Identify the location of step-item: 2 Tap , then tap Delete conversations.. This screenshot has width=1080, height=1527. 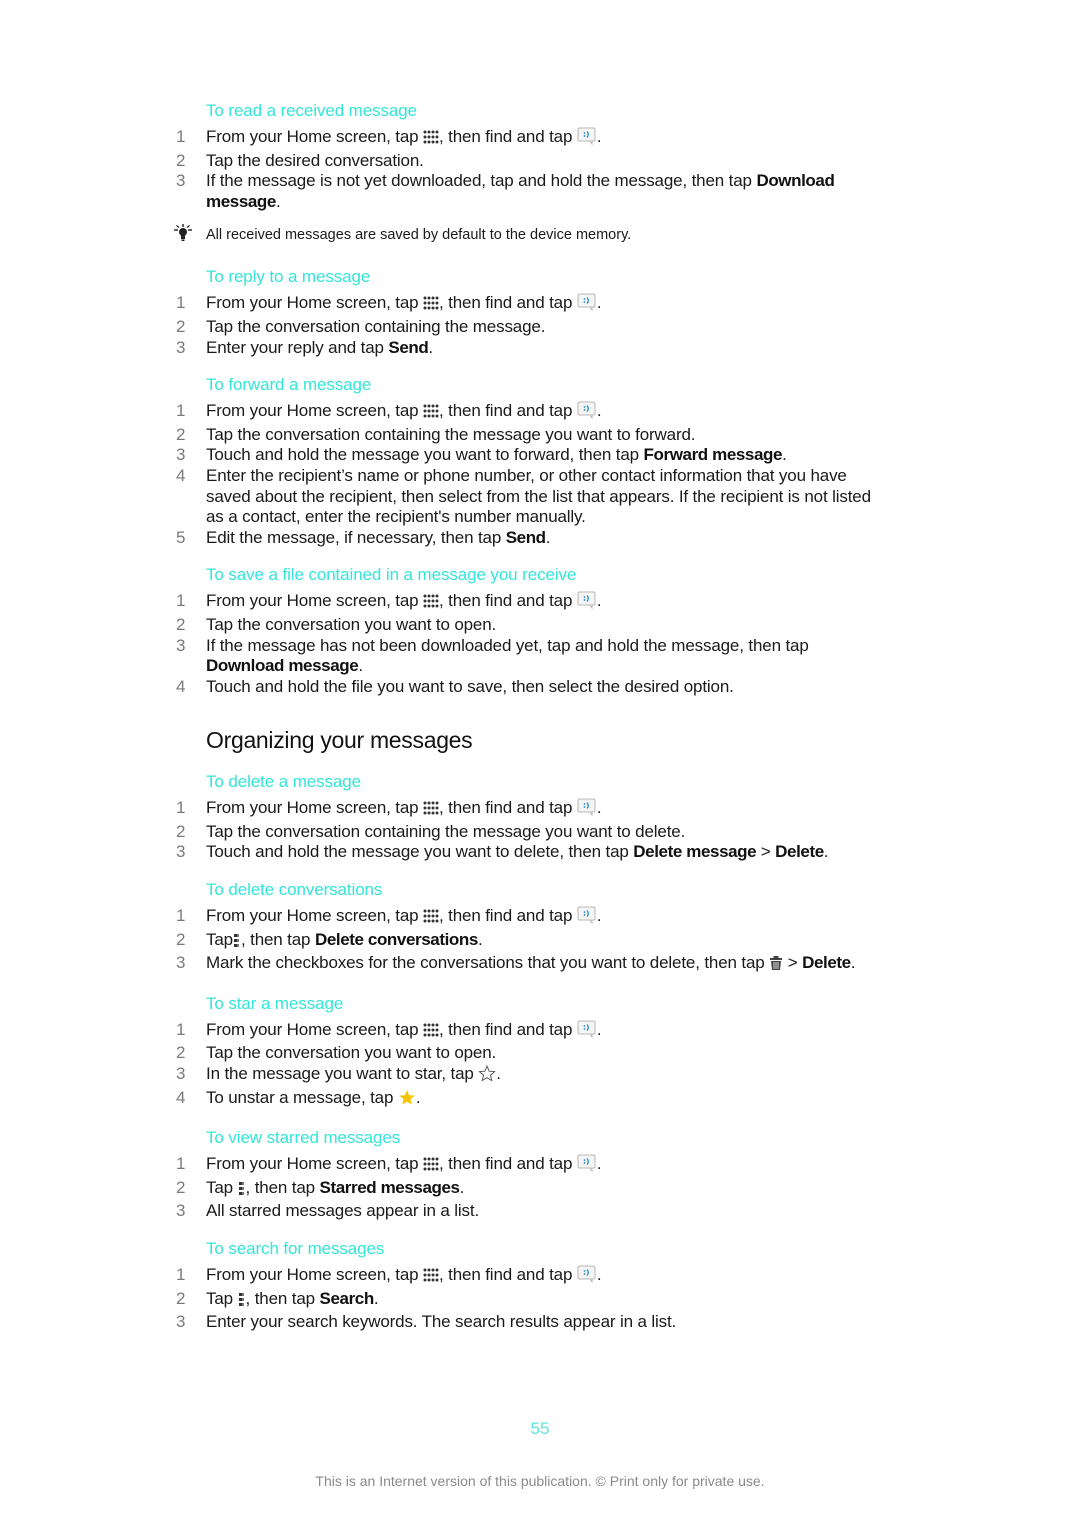
(522, 942).